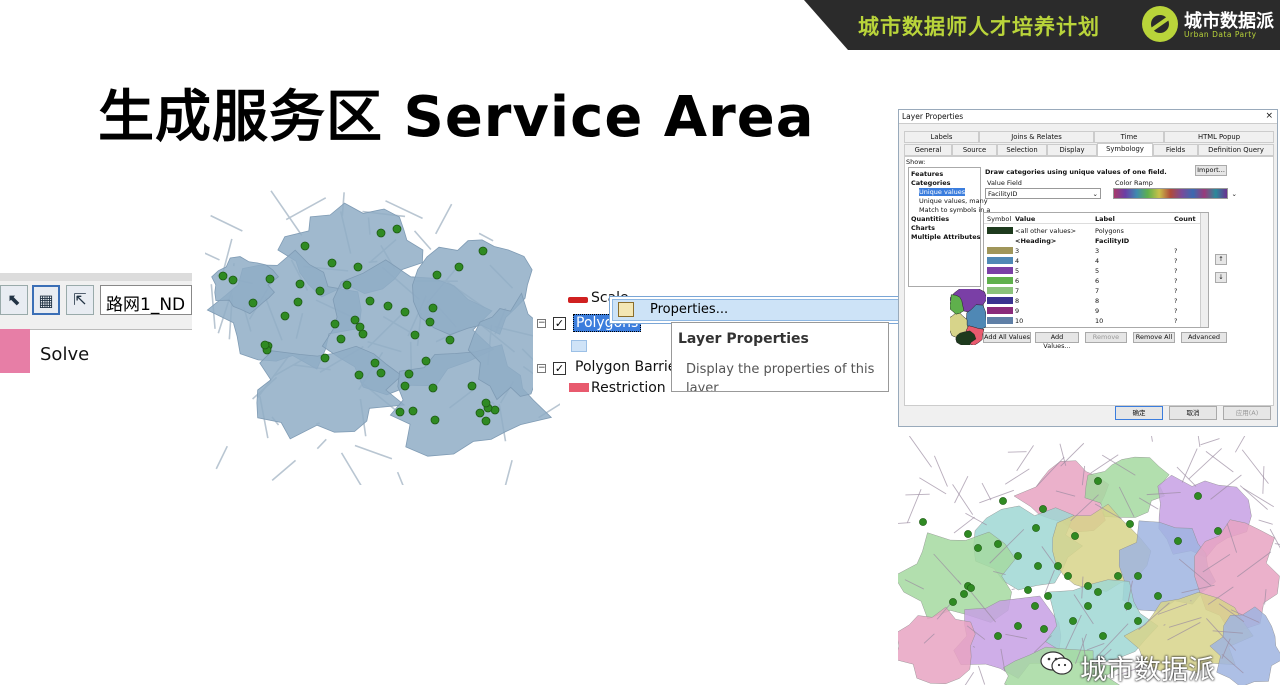  I want to click on table-row: 8 8?, so click(1096, 301).